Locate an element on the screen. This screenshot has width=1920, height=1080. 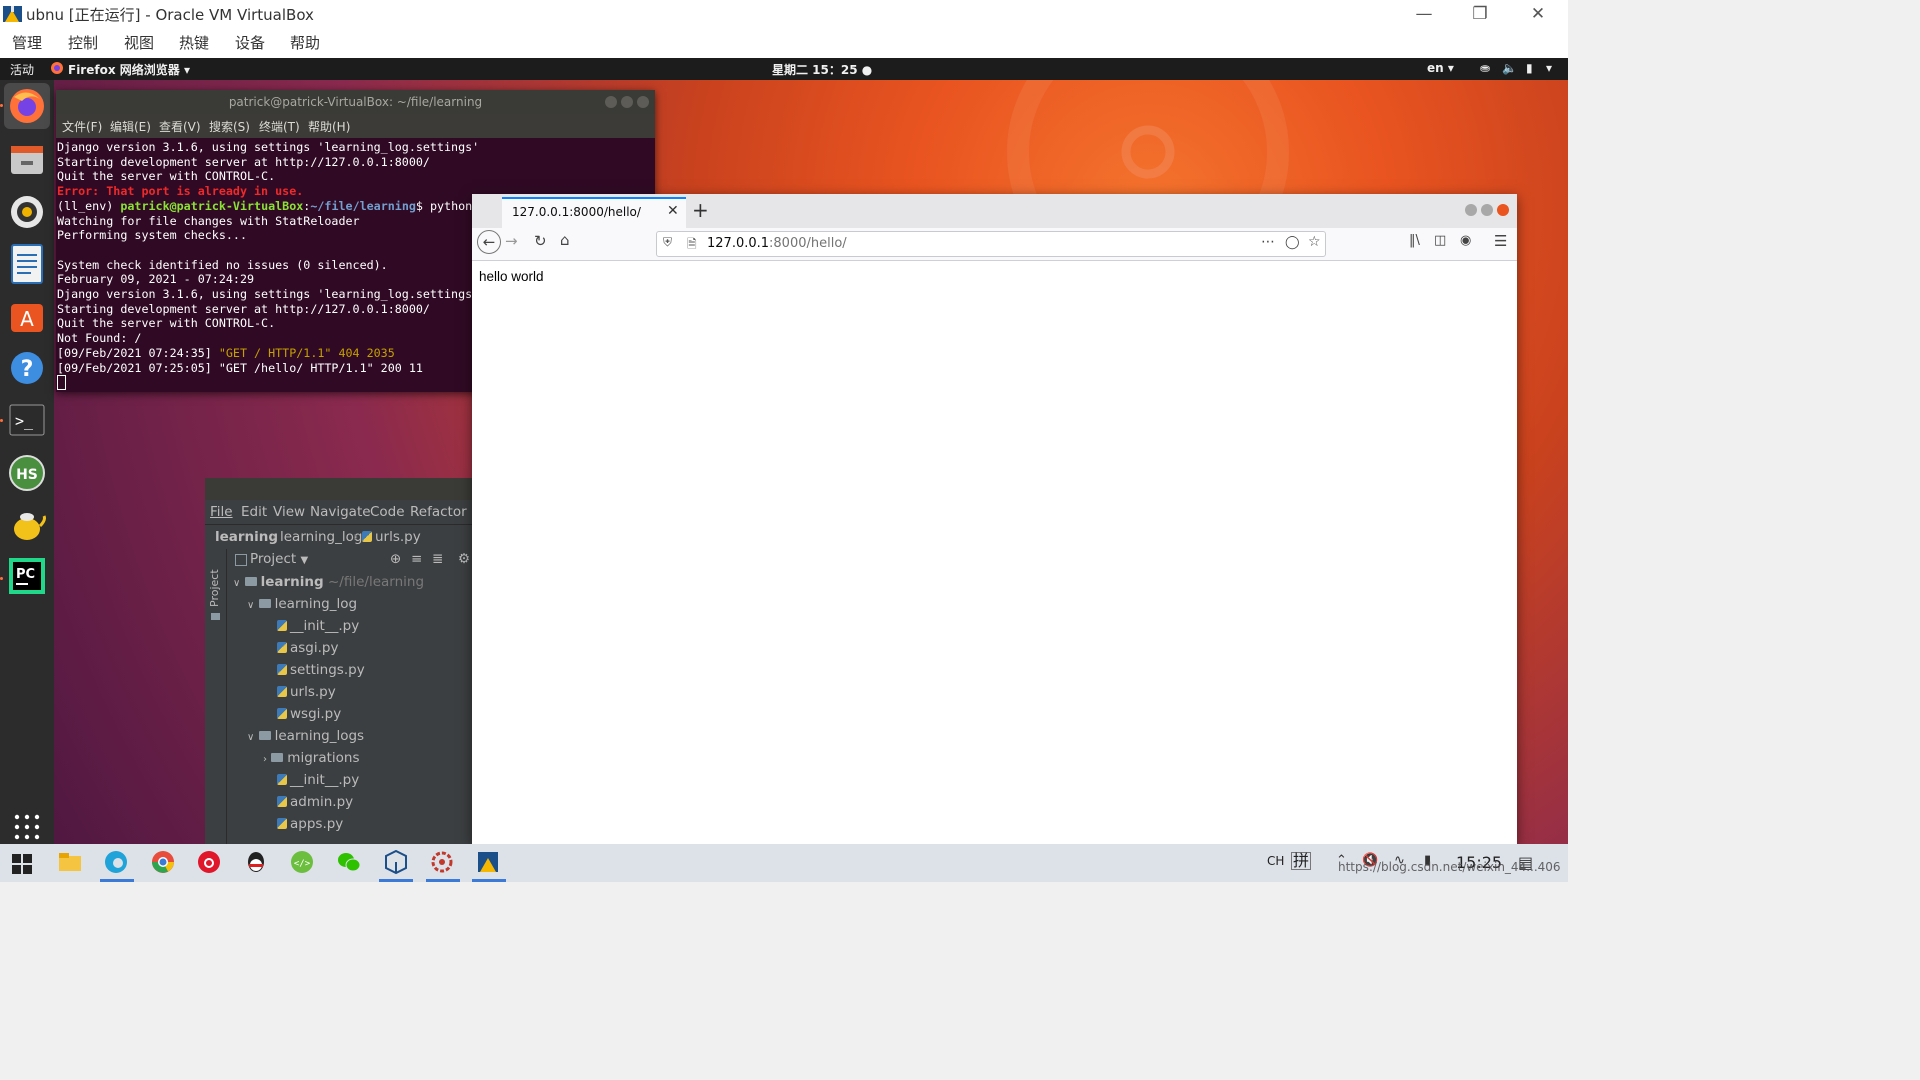
menu-hotkeys: 热键 is located at coordinates (194, 42).